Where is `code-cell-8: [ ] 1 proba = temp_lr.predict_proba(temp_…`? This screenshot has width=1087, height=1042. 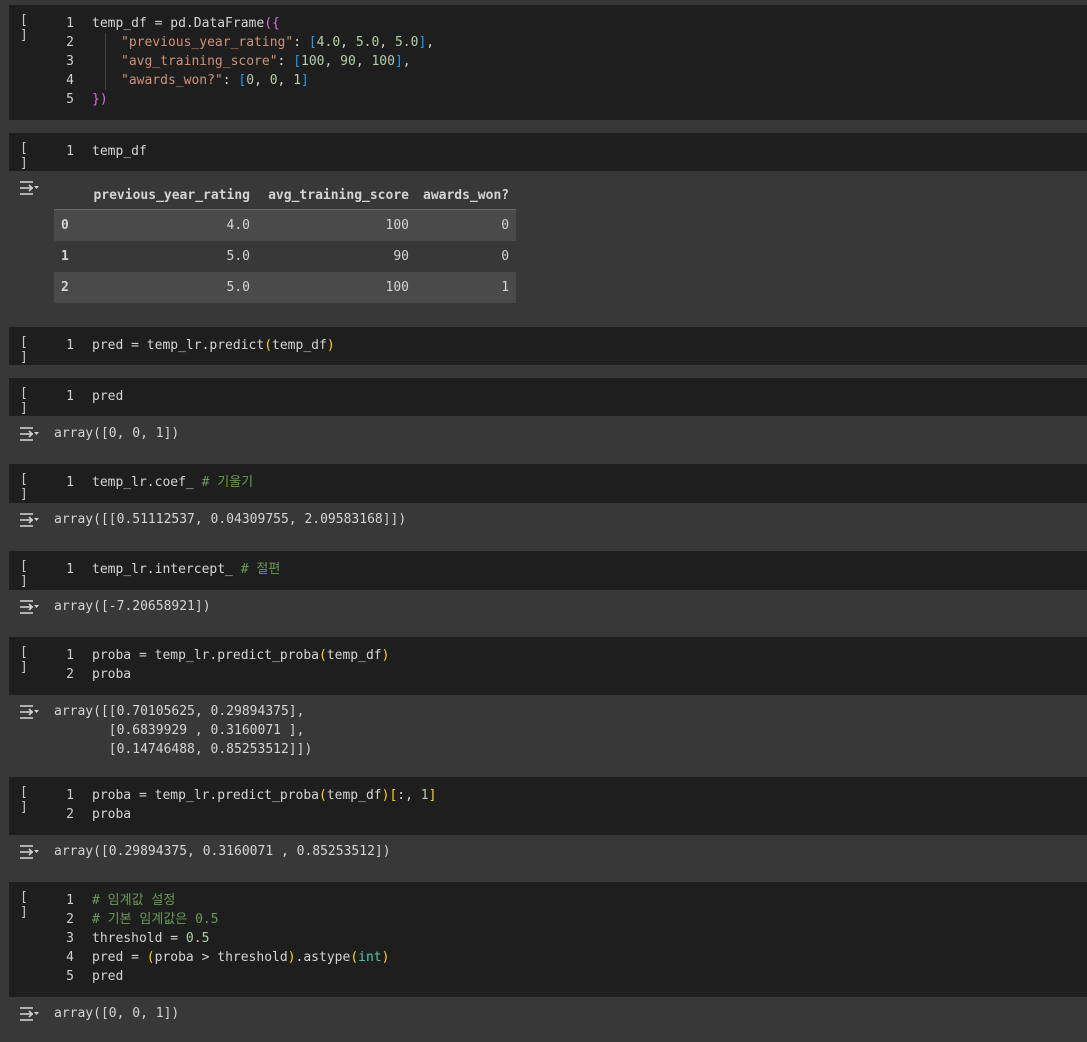 code-cell-8: [ ] 1 proba = temp_lr.predict_proba(temp_… is located at coordinates (548, 806).